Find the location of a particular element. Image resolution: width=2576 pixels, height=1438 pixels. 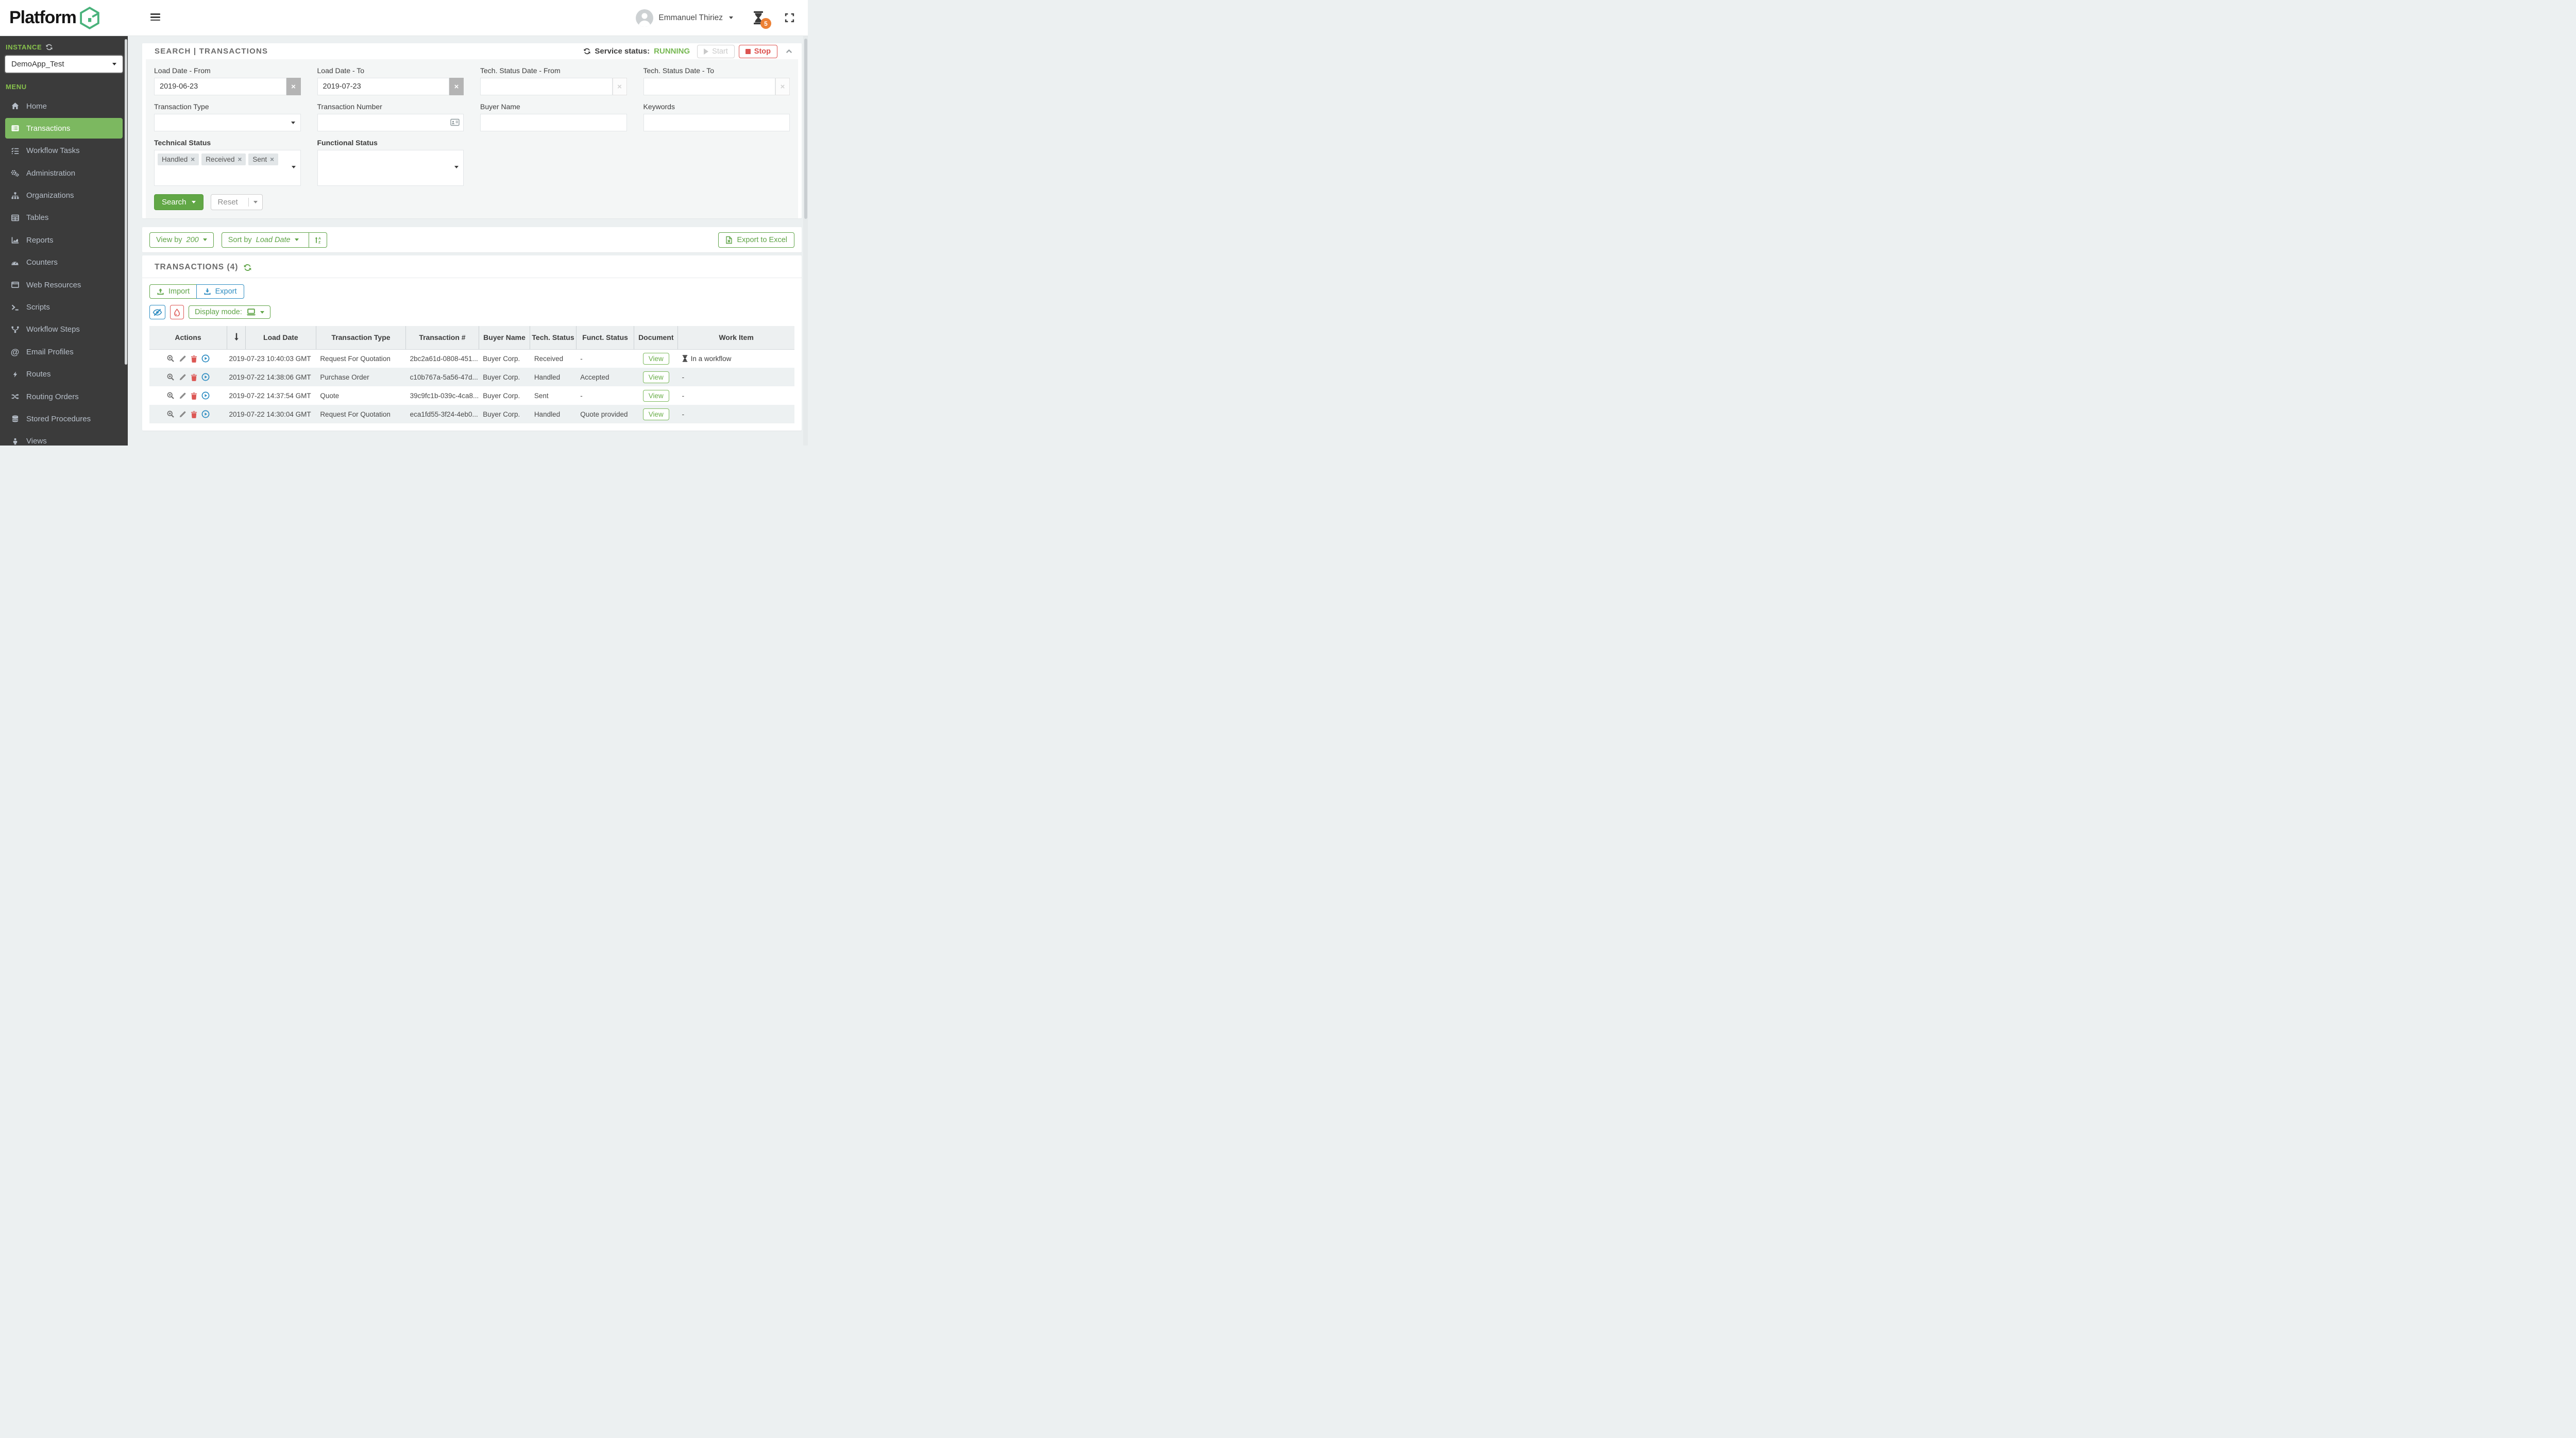

sidebar-item-organizations: Organizations is located at coordinates (64, 195).